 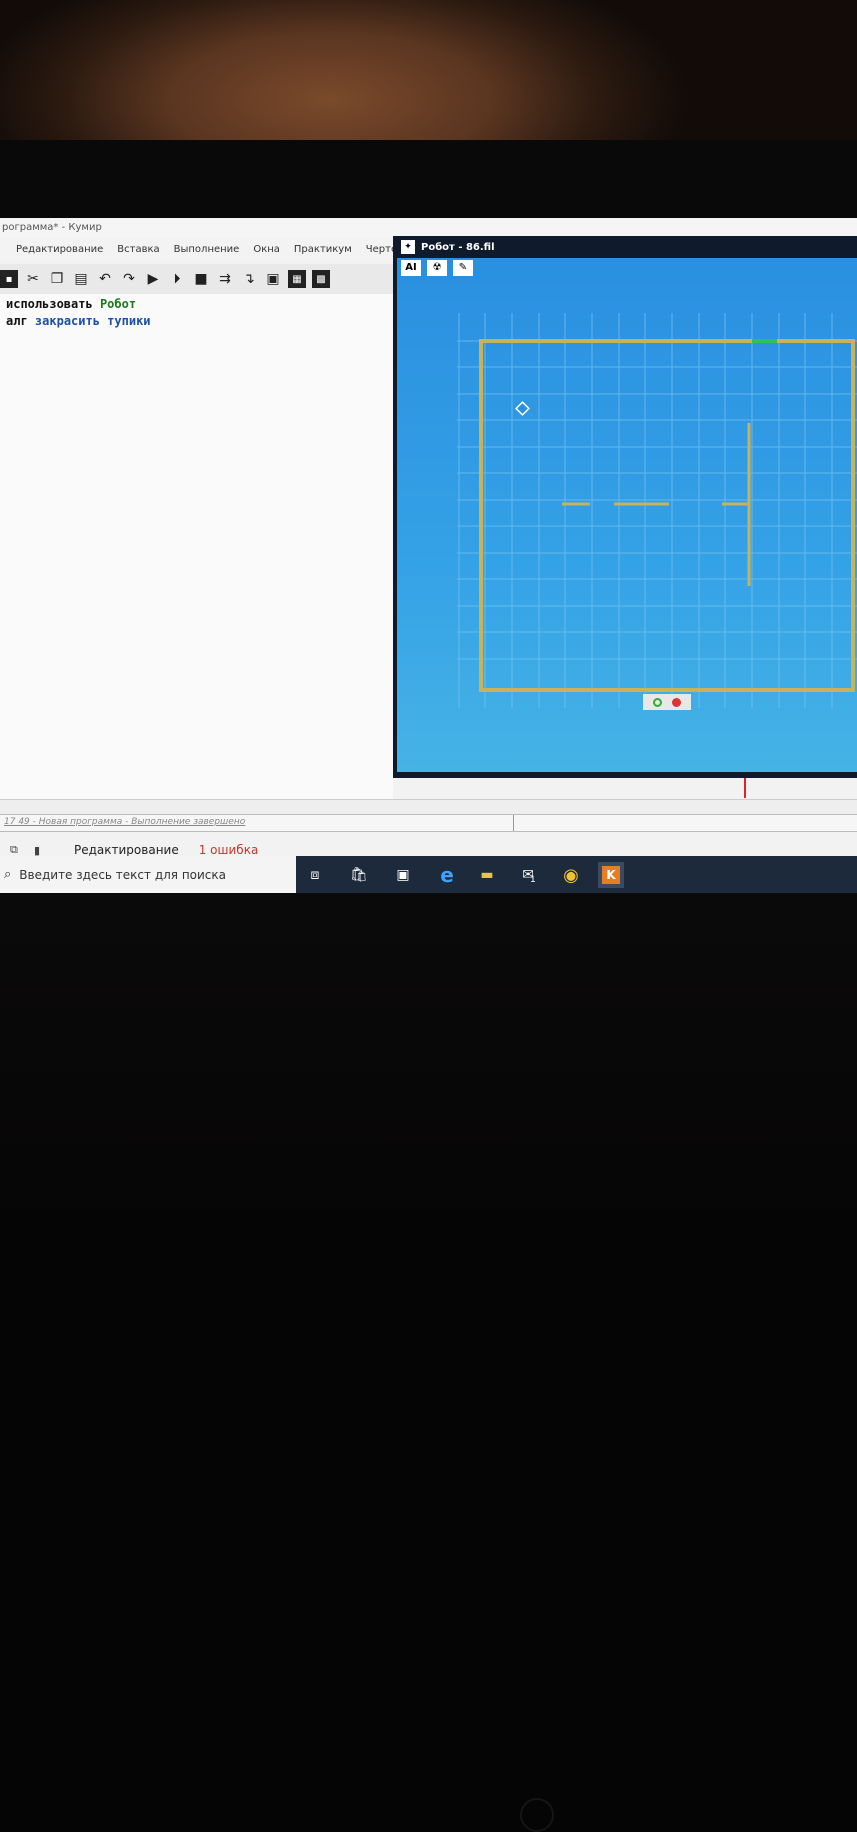 I want to click on save-icon: ▪, so click(x=9, y=279).